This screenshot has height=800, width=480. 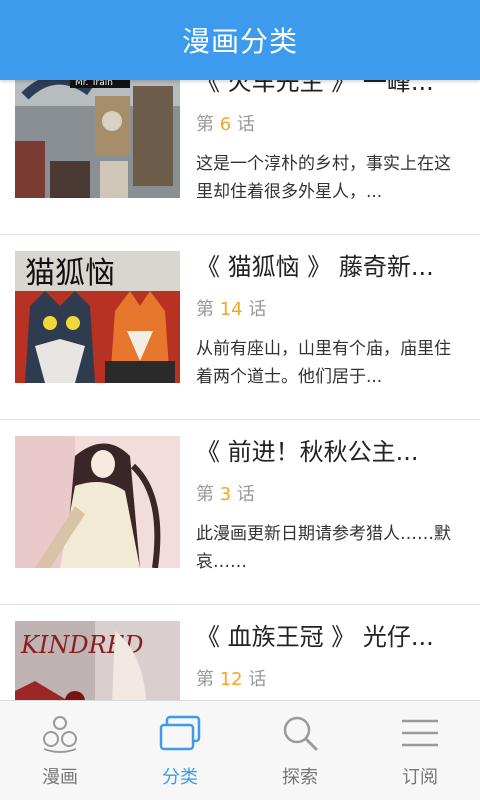 I want to click on chapter-count: 第 14 话, so click(x=331, y=310).